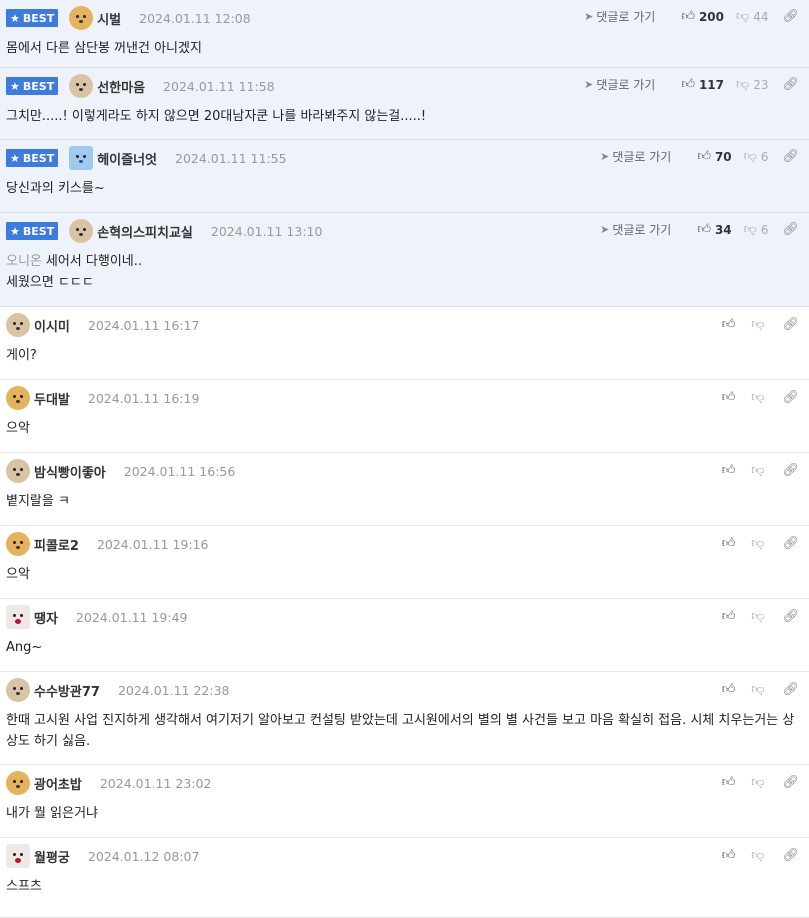  I want to click on comment-actions: ➤ 댓글로 가기 👍︎ 200 👎︎ 44 🔗︎, so click(691, 16).